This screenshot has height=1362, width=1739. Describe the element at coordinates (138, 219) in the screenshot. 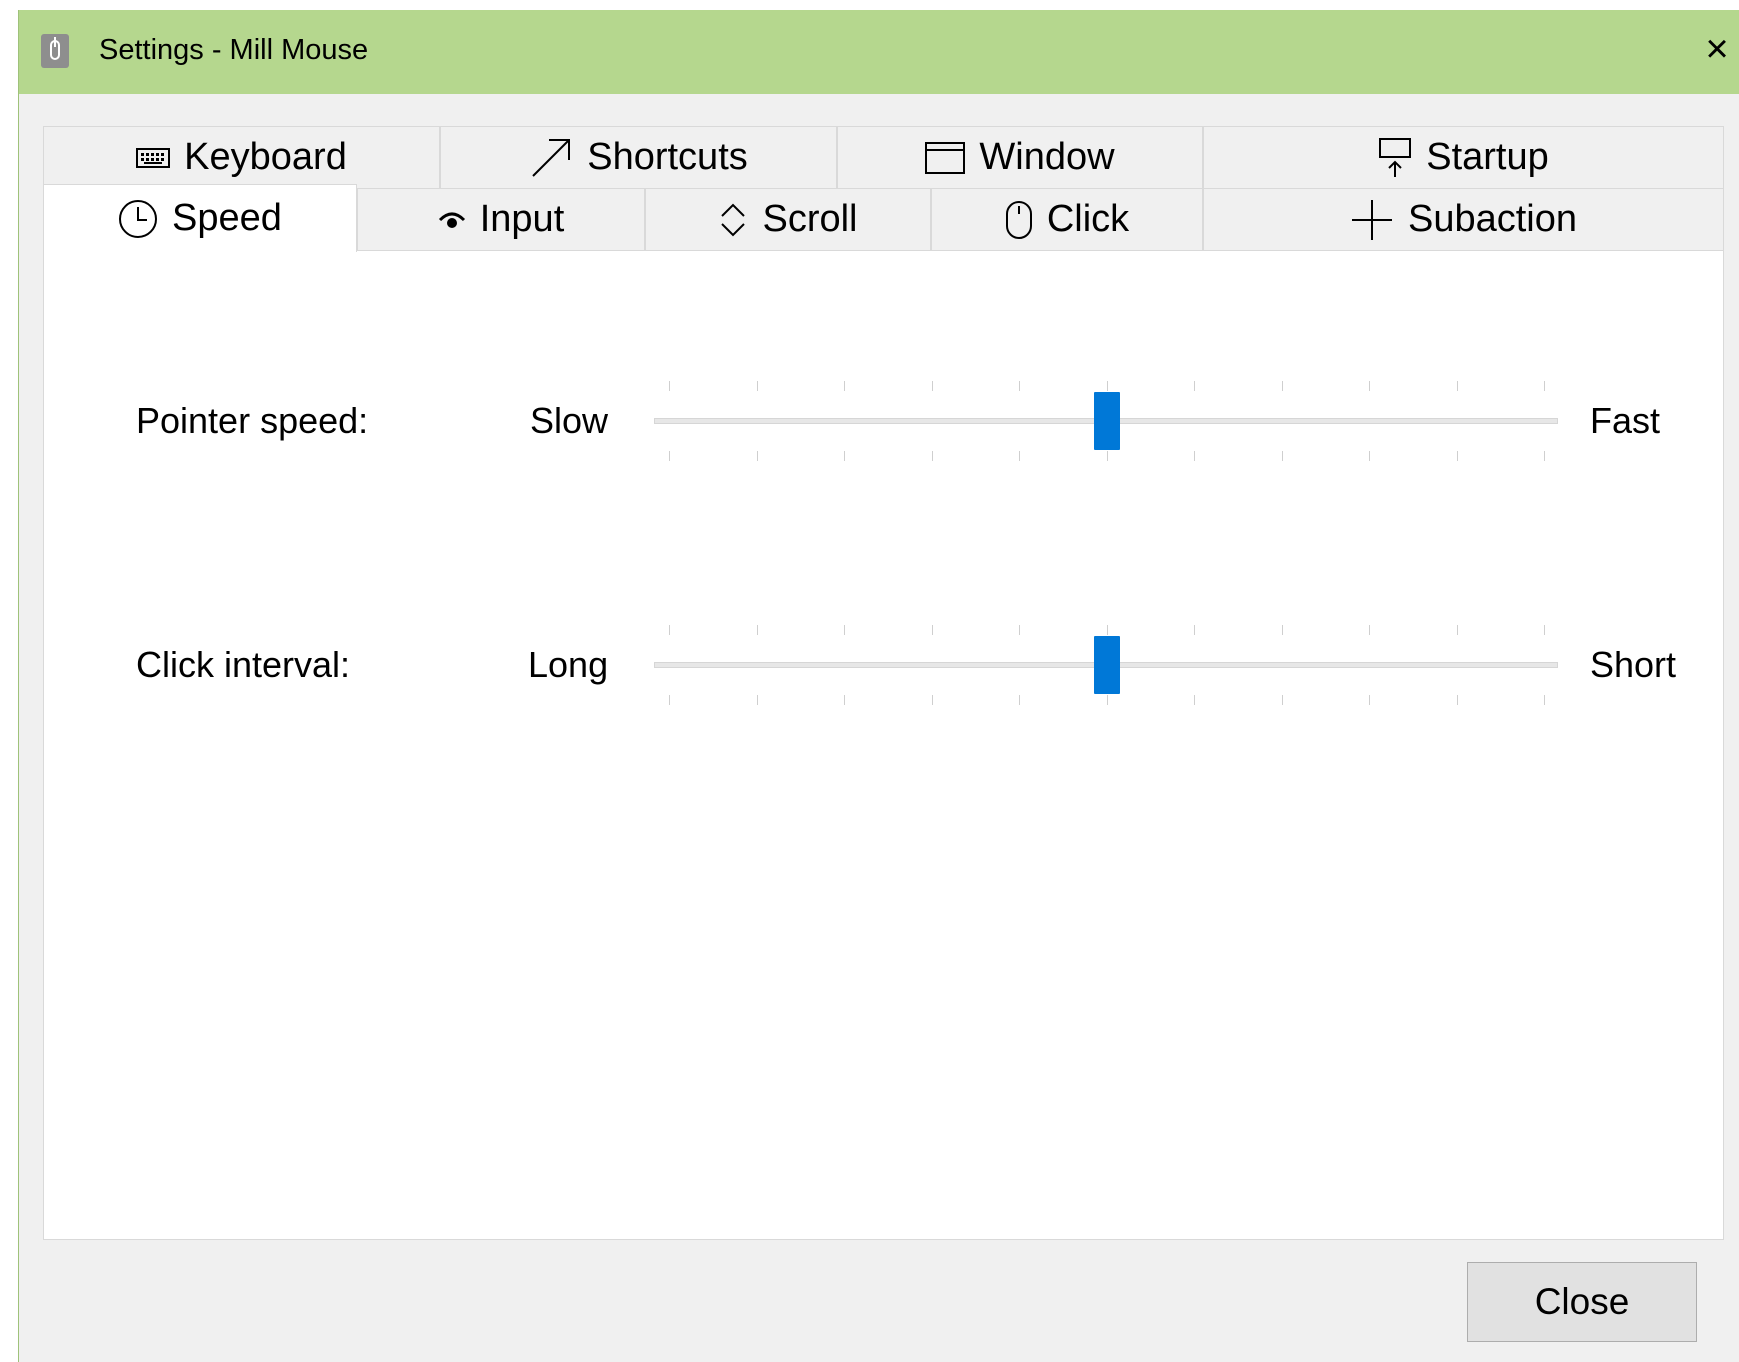

I see `clock-icon` at that location.